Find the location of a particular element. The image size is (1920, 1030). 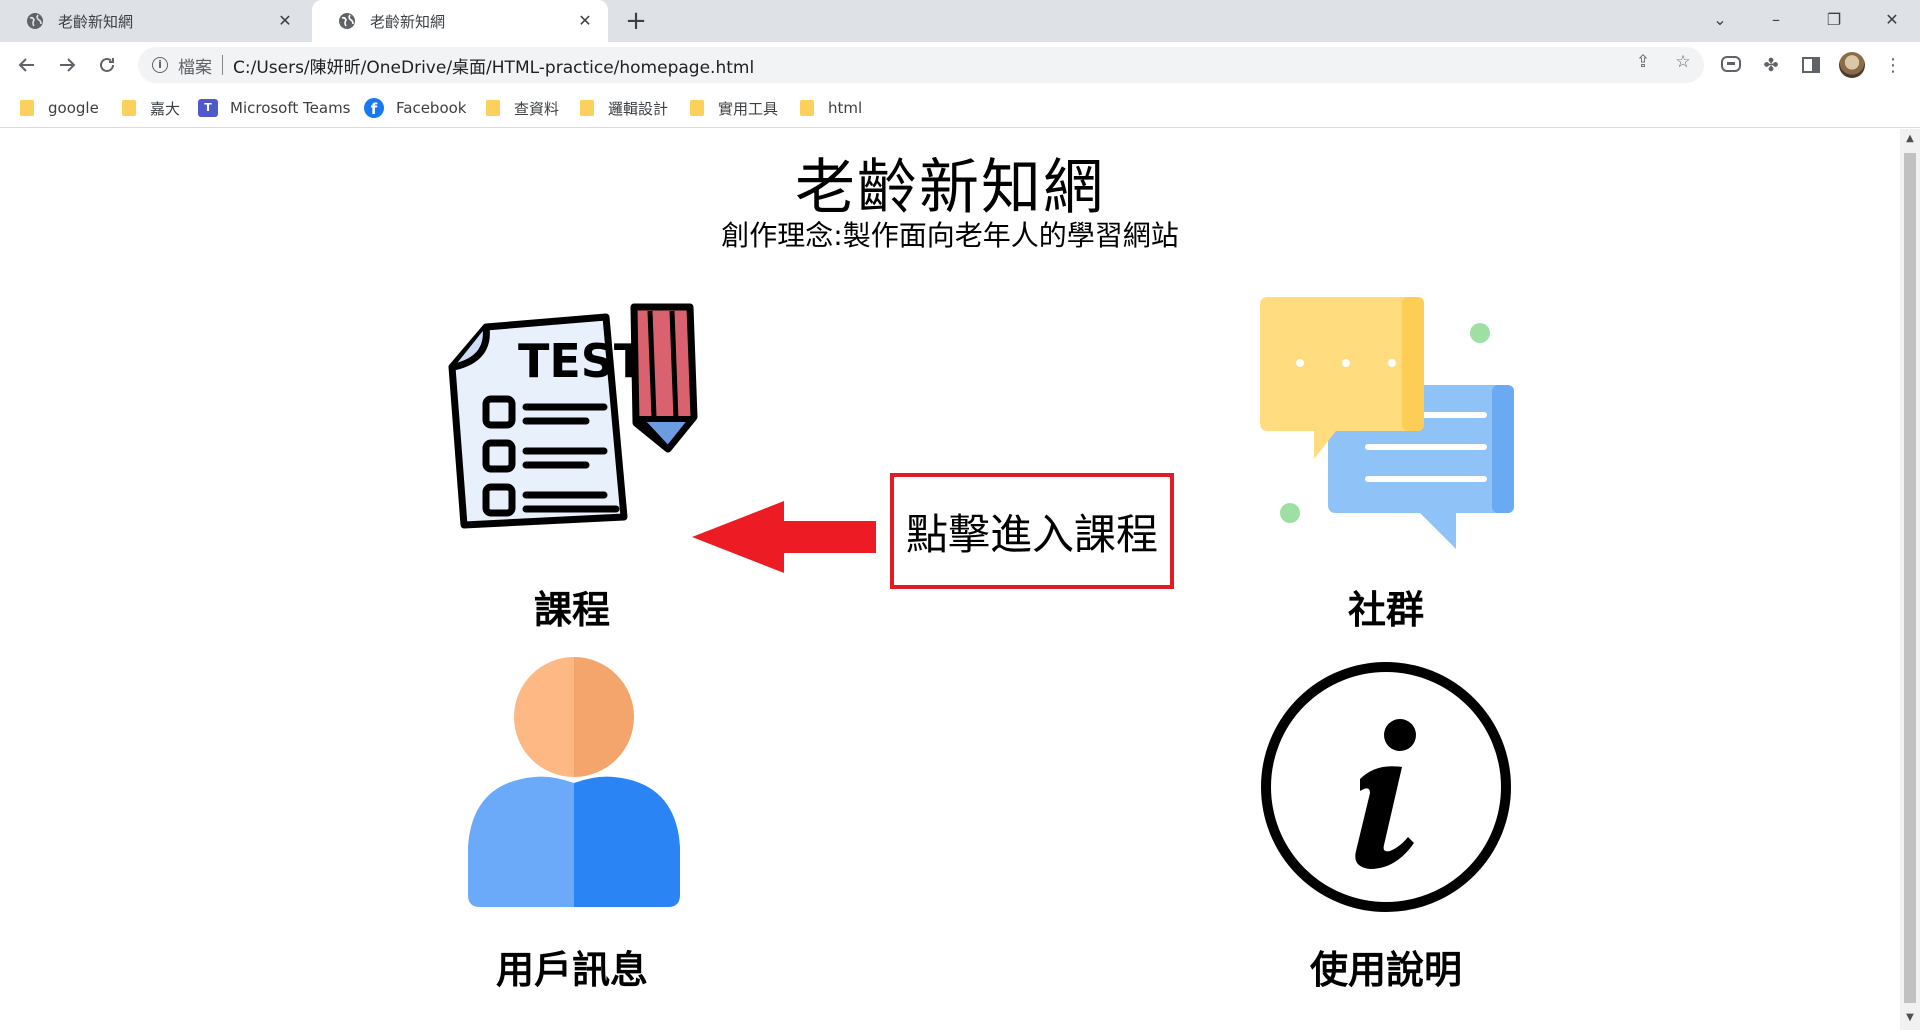

callout-box: 點擊進入課程 is located at coordinates (1032, 531).